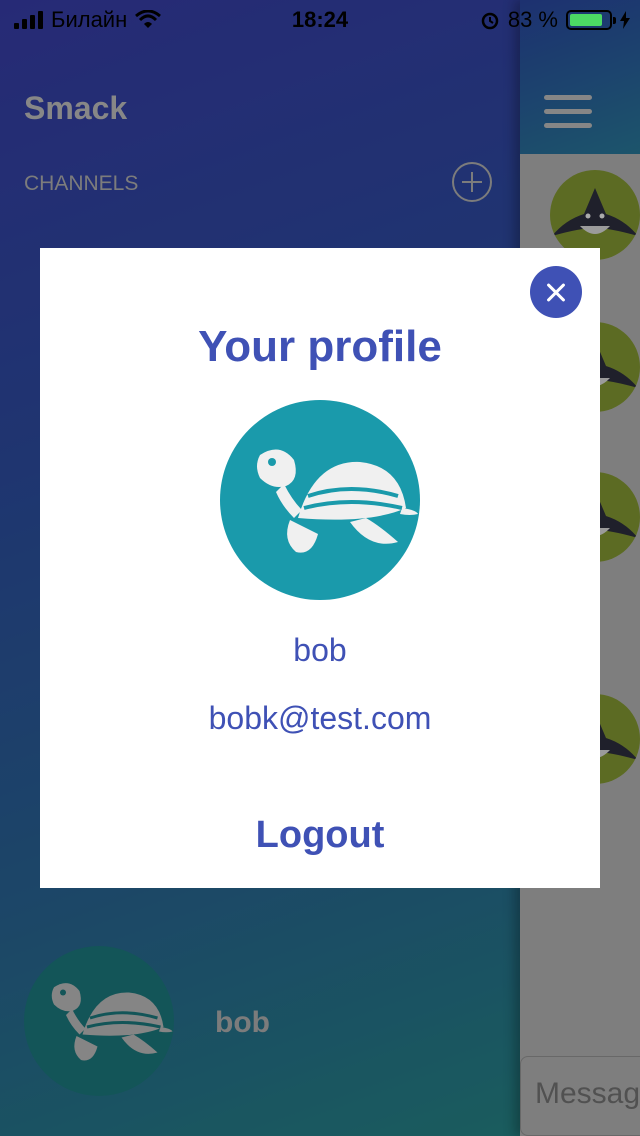 The height and width of the screenshot is (1136, 640). What do you see at coordinates (625, 20) in the screenshot?
I see `charging-icon` at bounding box center [625, 20].